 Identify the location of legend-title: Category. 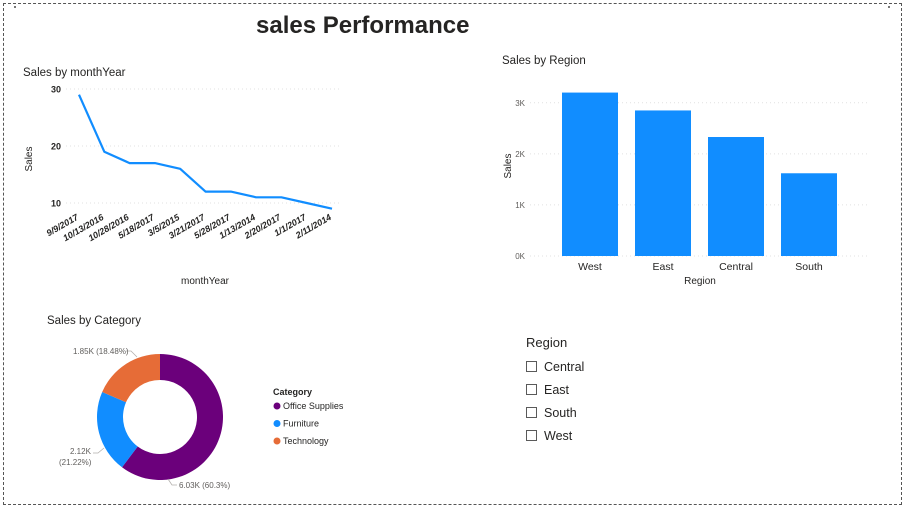
(292, 392).